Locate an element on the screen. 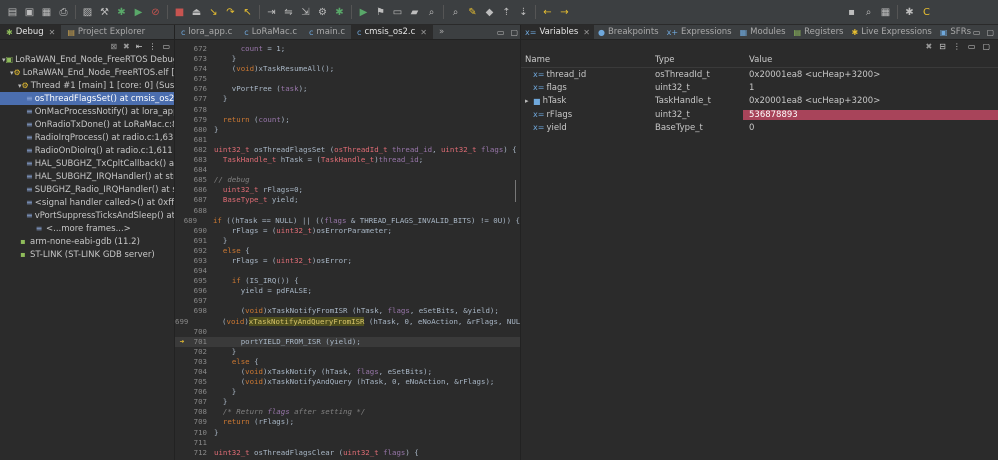 The height and width of the screenshot is (460, 998). search-icon: ⌕ is located at coordinates (455, 12).